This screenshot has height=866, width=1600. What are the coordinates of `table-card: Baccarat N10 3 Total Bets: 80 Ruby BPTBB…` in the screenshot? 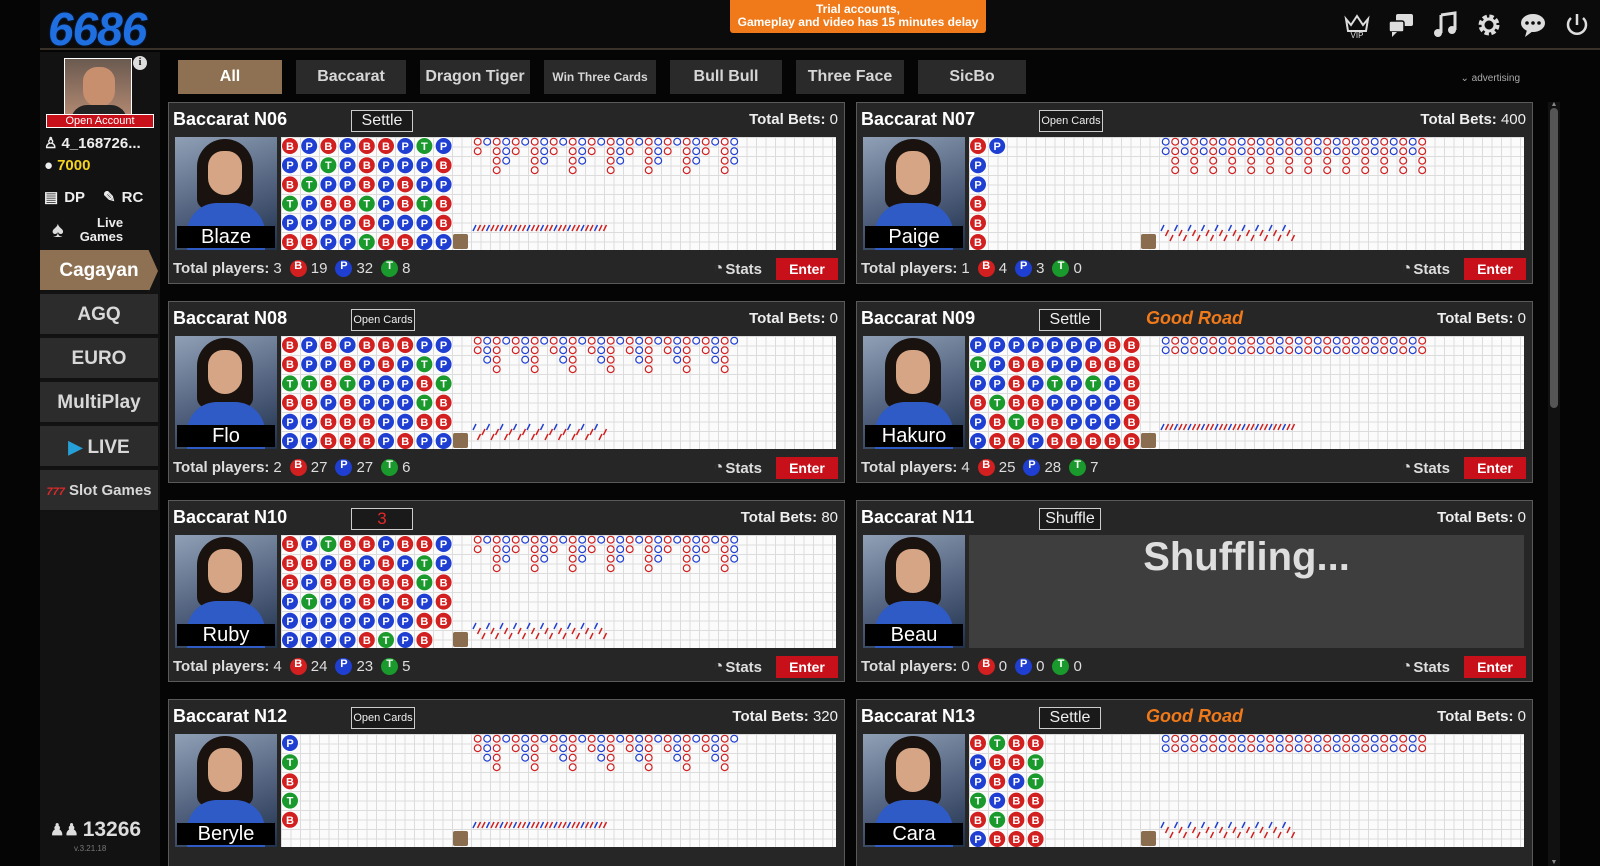 It's located at (506, 591).